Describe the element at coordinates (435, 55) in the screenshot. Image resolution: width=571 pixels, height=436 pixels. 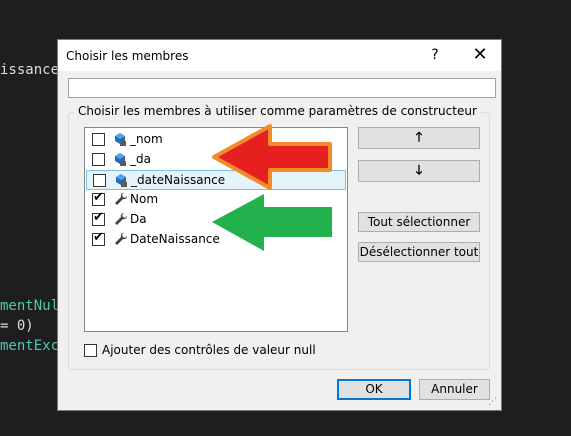
I see `help-button: ?` at that location.